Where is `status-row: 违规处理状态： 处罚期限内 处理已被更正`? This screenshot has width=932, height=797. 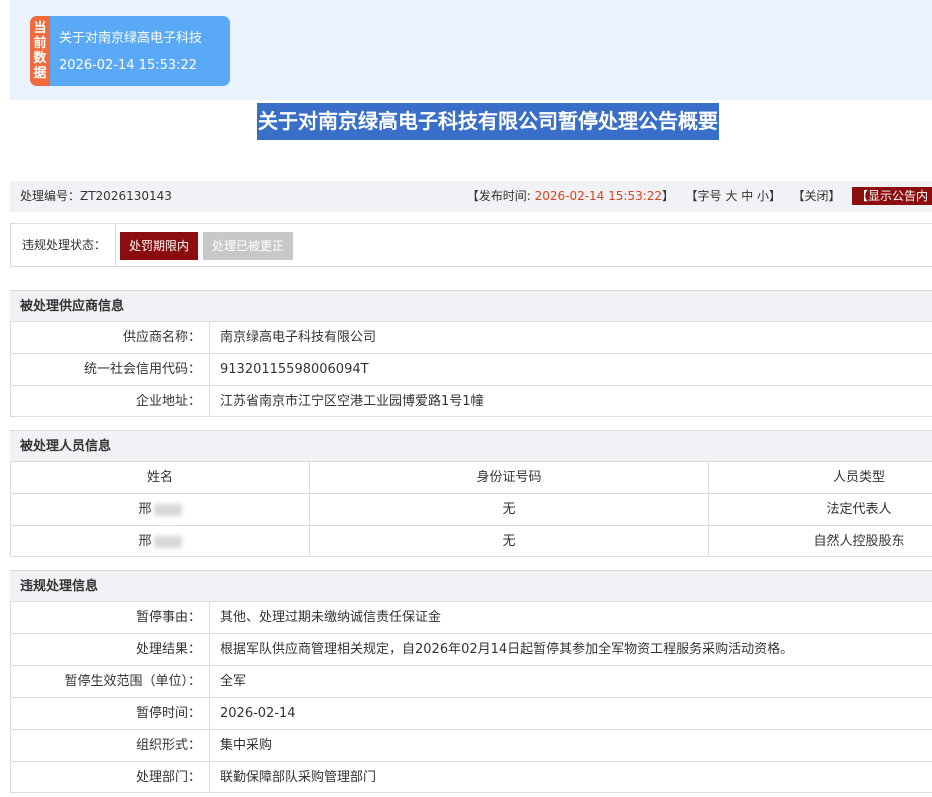 status-row: 违规处理状态： 处罚期限内 处理已被更正 is located at coordinates (471, 245).